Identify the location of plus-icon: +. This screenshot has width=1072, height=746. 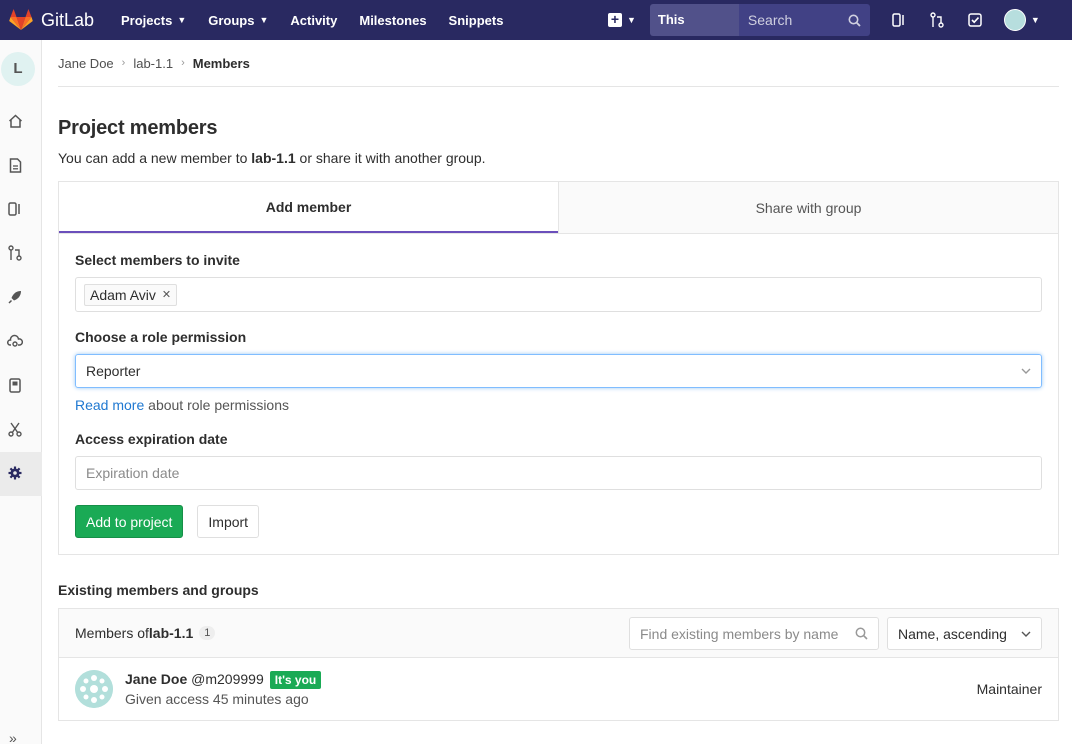
(615, 19).